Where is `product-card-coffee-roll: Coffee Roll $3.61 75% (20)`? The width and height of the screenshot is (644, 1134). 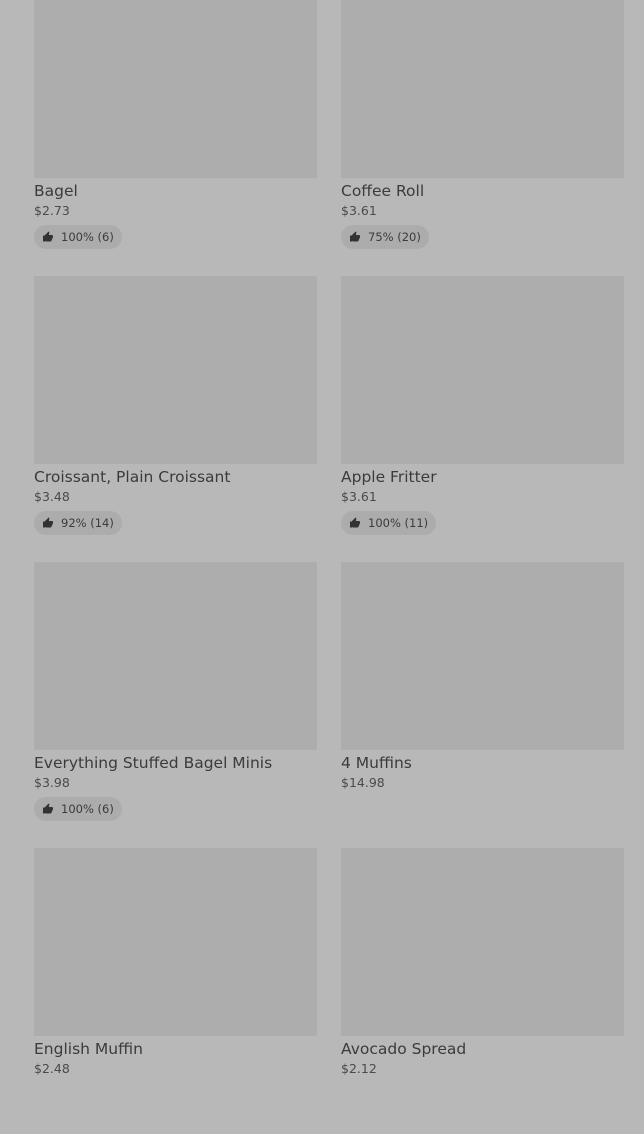 product-card-coffee-roll: Coffee Roll $3.61 75% (20) is located at coordinates (482, 138).